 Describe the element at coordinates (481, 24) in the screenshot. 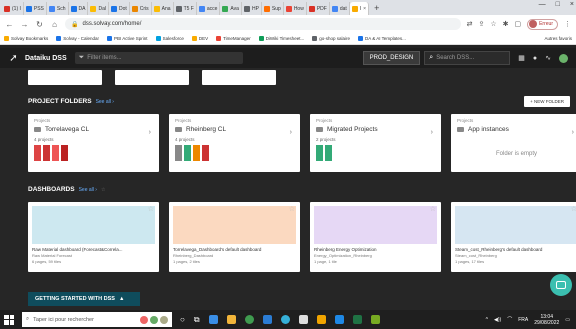

I see `share-icon: ⇪` at that location.